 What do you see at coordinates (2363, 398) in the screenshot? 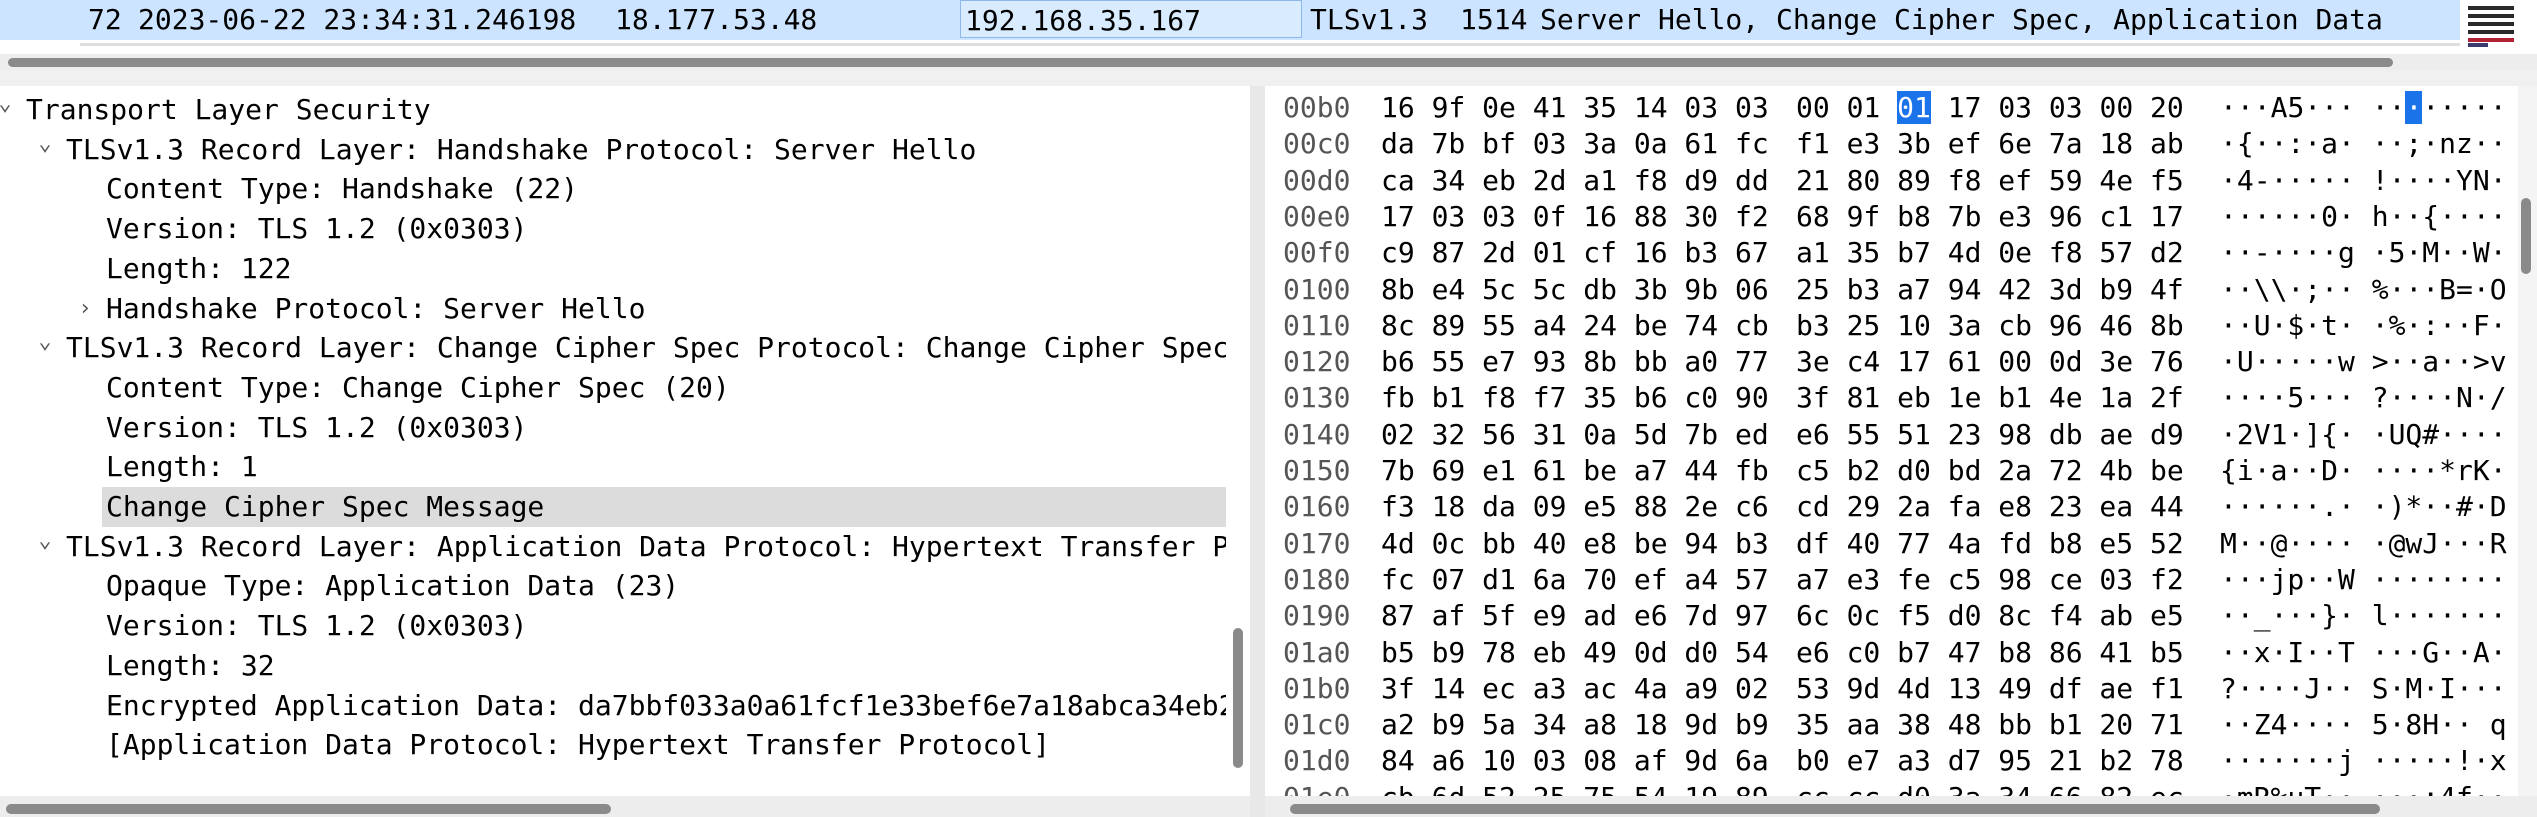
I see `ascii-bytes: ····5··· ?····N·/` at bounding box center [2363, 398].